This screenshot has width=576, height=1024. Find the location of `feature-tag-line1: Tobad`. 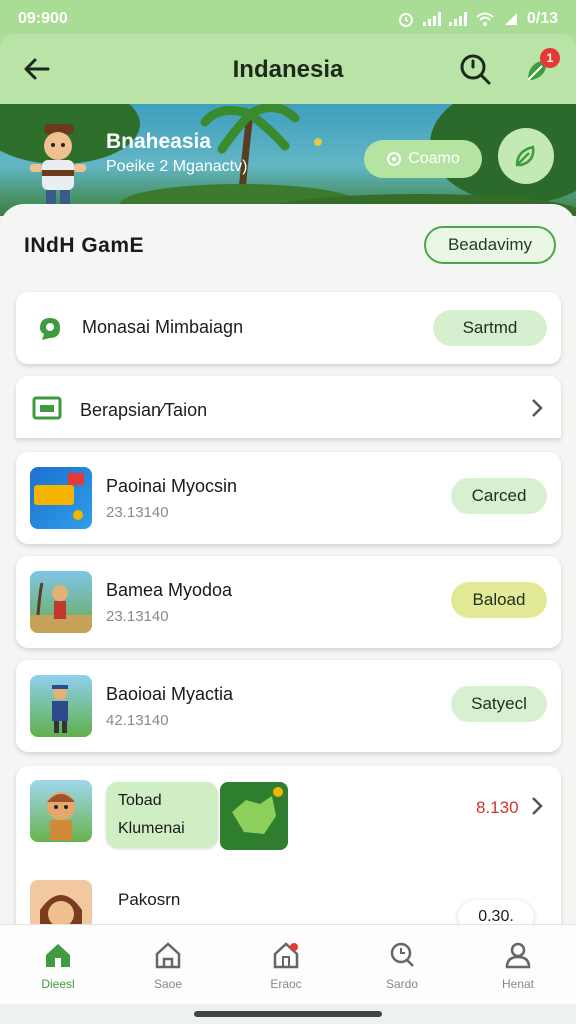

feature-tag-line1: Tobad is located at coordinates (140, 800).